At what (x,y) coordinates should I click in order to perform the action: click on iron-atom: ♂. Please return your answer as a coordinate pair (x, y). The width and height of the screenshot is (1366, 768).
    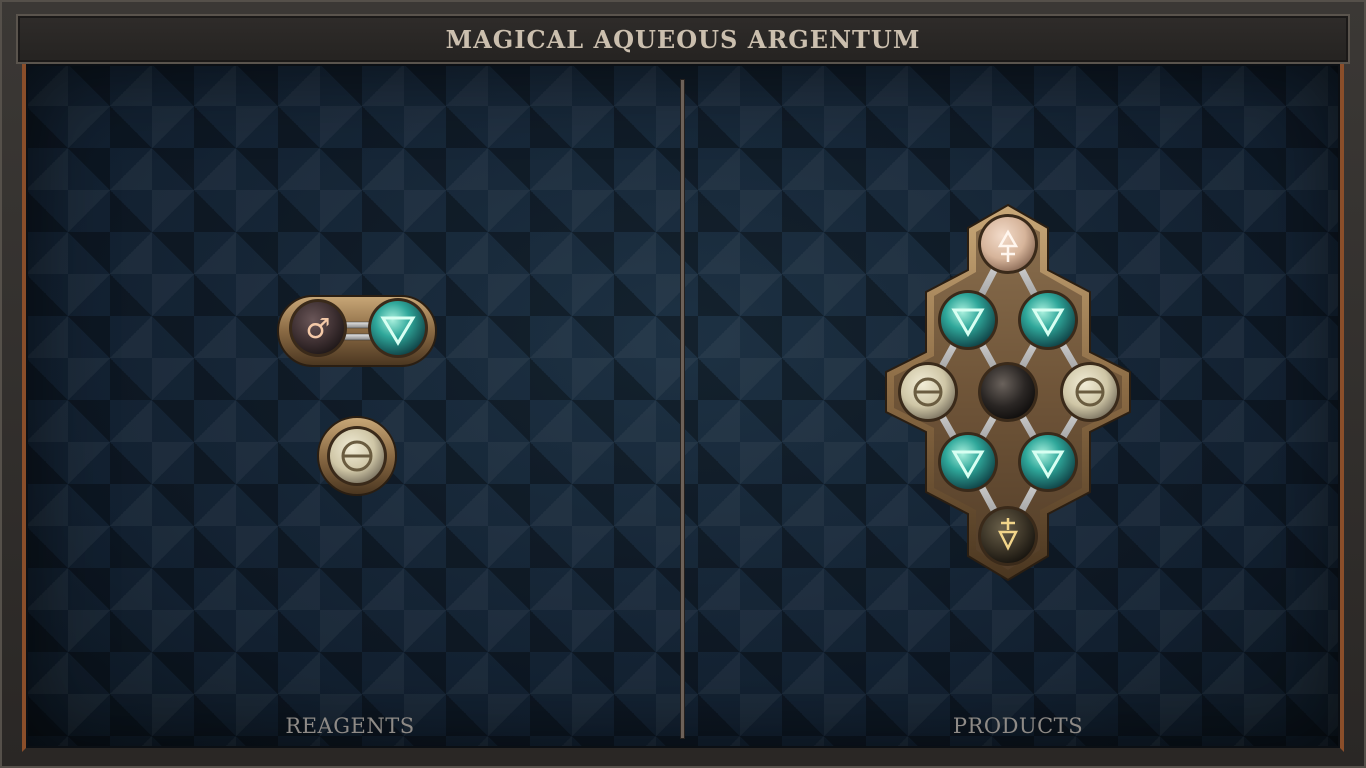
    Looking at the image, I should click on (318, 328).